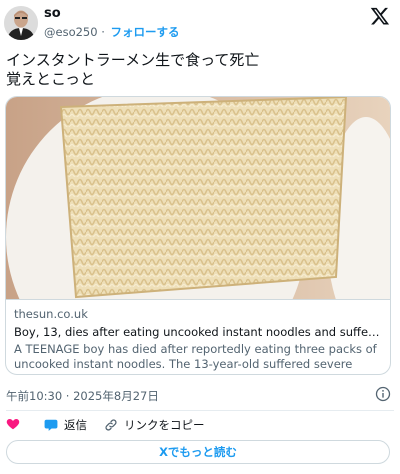 The image size is (400, 474). Describe the element at coordinates (111, 425) in the screenshot. I see `link-icon` at that location.